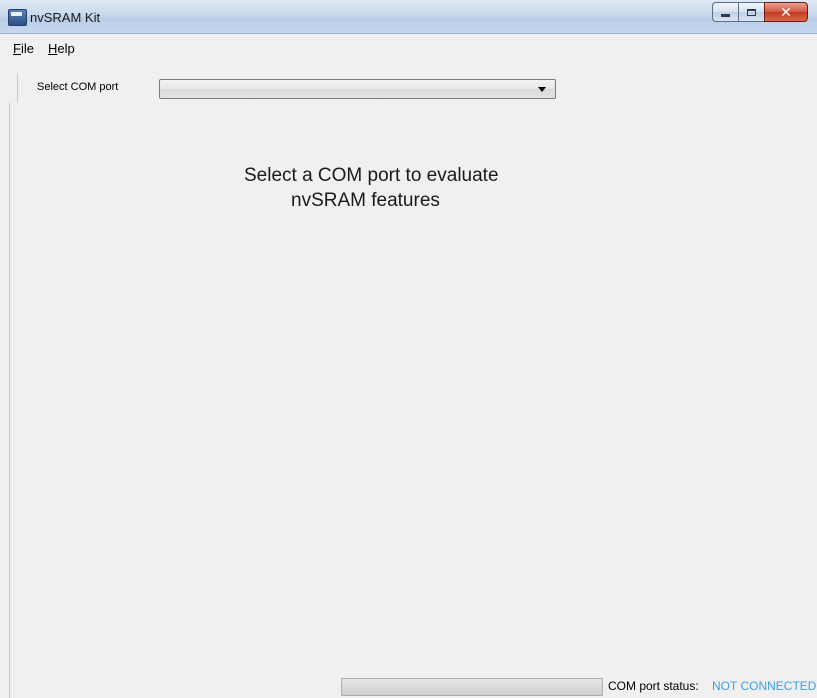 Image resolution: width=817 pixels, height=698 pixels. I want to click on instruction-line-2: nvSRAM features, so click(365, 200).